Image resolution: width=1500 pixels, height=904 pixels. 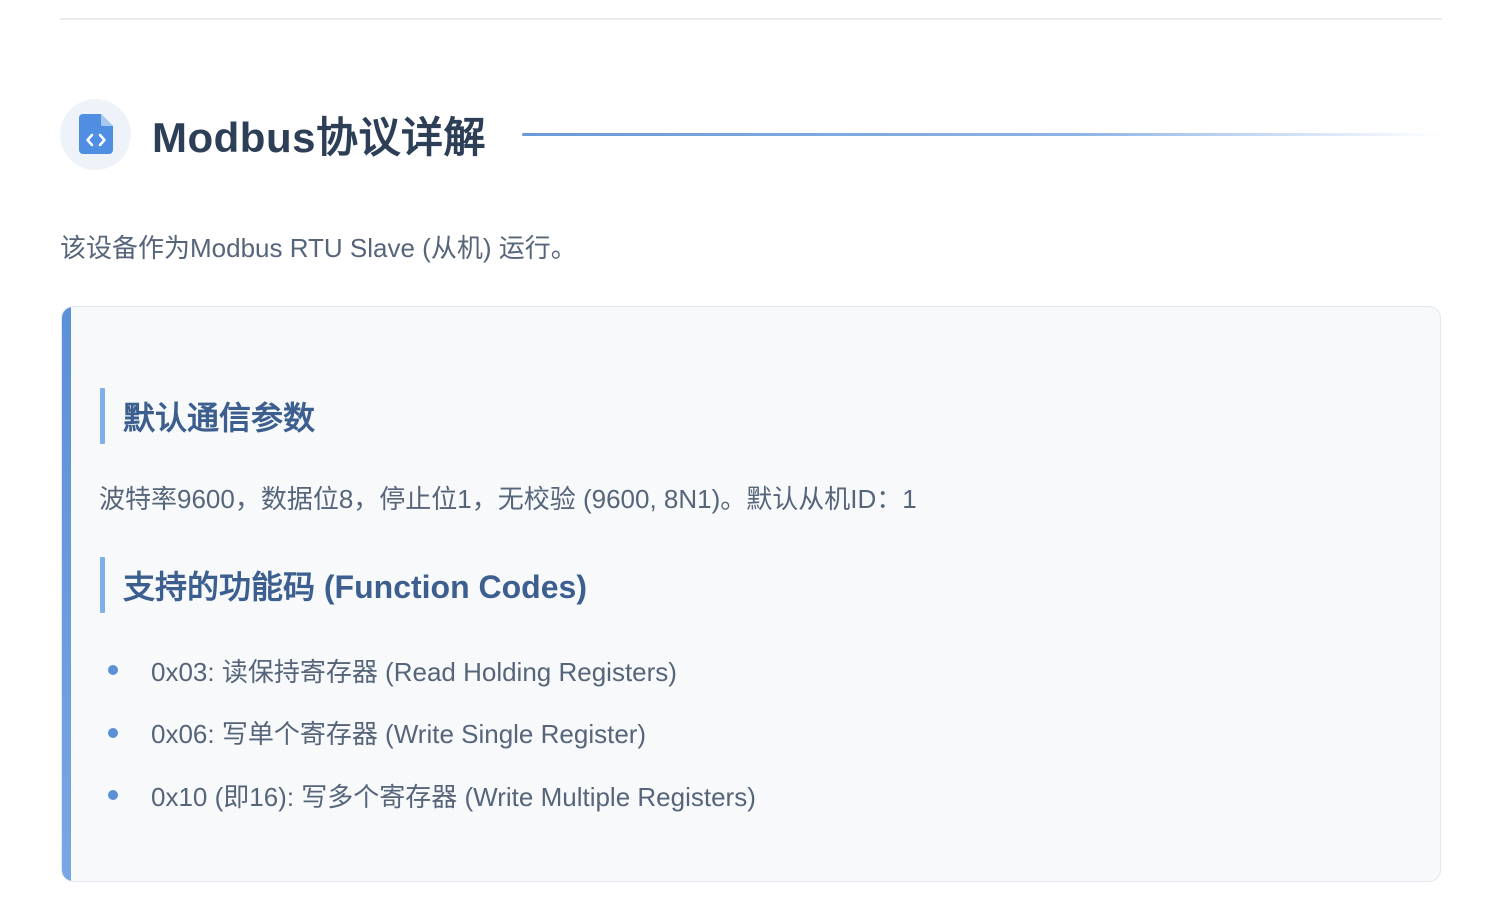 What do you see at coordinates (319, 137) in the screenshot?
I see `page-title: Modbus协议详解` at bounding box center [319, 137].